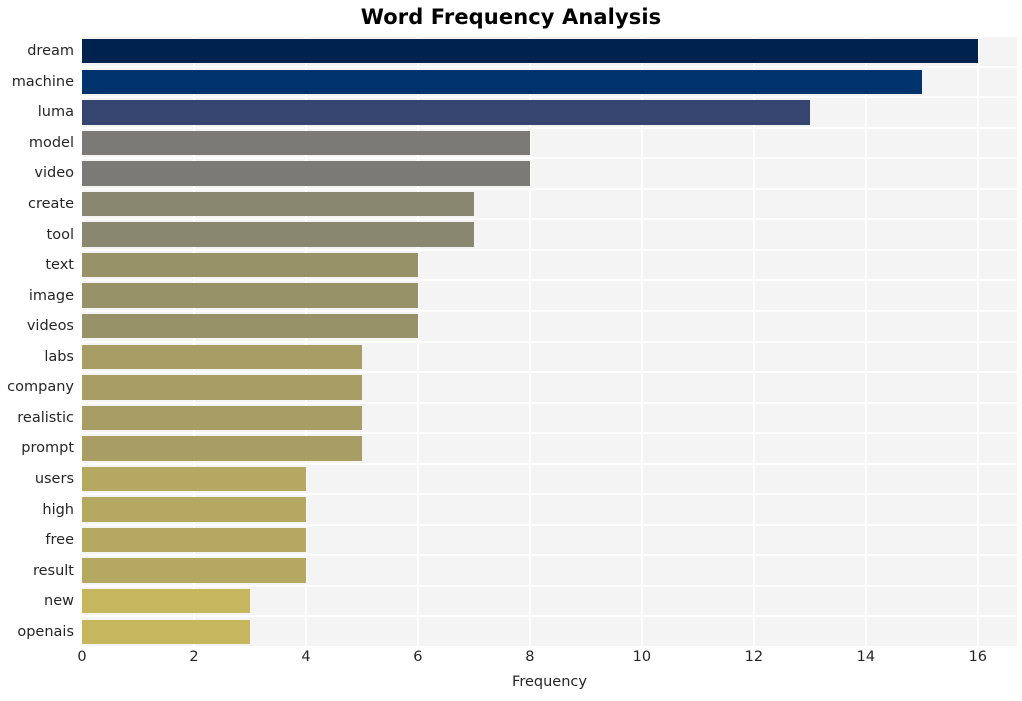  I want to click on y-axis-tick-label: tool, so click(60, 234).